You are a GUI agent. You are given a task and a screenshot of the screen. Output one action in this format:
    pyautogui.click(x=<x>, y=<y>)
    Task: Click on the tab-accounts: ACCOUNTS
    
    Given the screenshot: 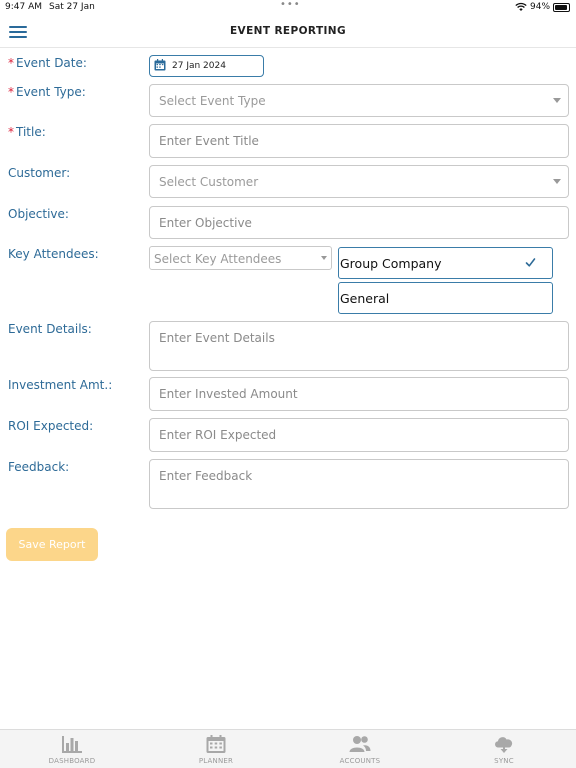 What is the action you would take?
    pyautogui.click(x=360, y=749)
    